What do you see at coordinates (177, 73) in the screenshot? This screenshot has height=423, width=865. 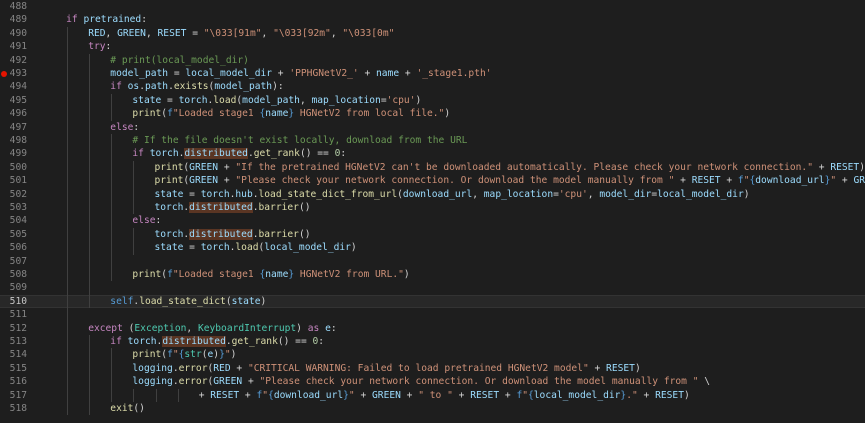 I see `code-token: =` at bounding box center [177, 73].